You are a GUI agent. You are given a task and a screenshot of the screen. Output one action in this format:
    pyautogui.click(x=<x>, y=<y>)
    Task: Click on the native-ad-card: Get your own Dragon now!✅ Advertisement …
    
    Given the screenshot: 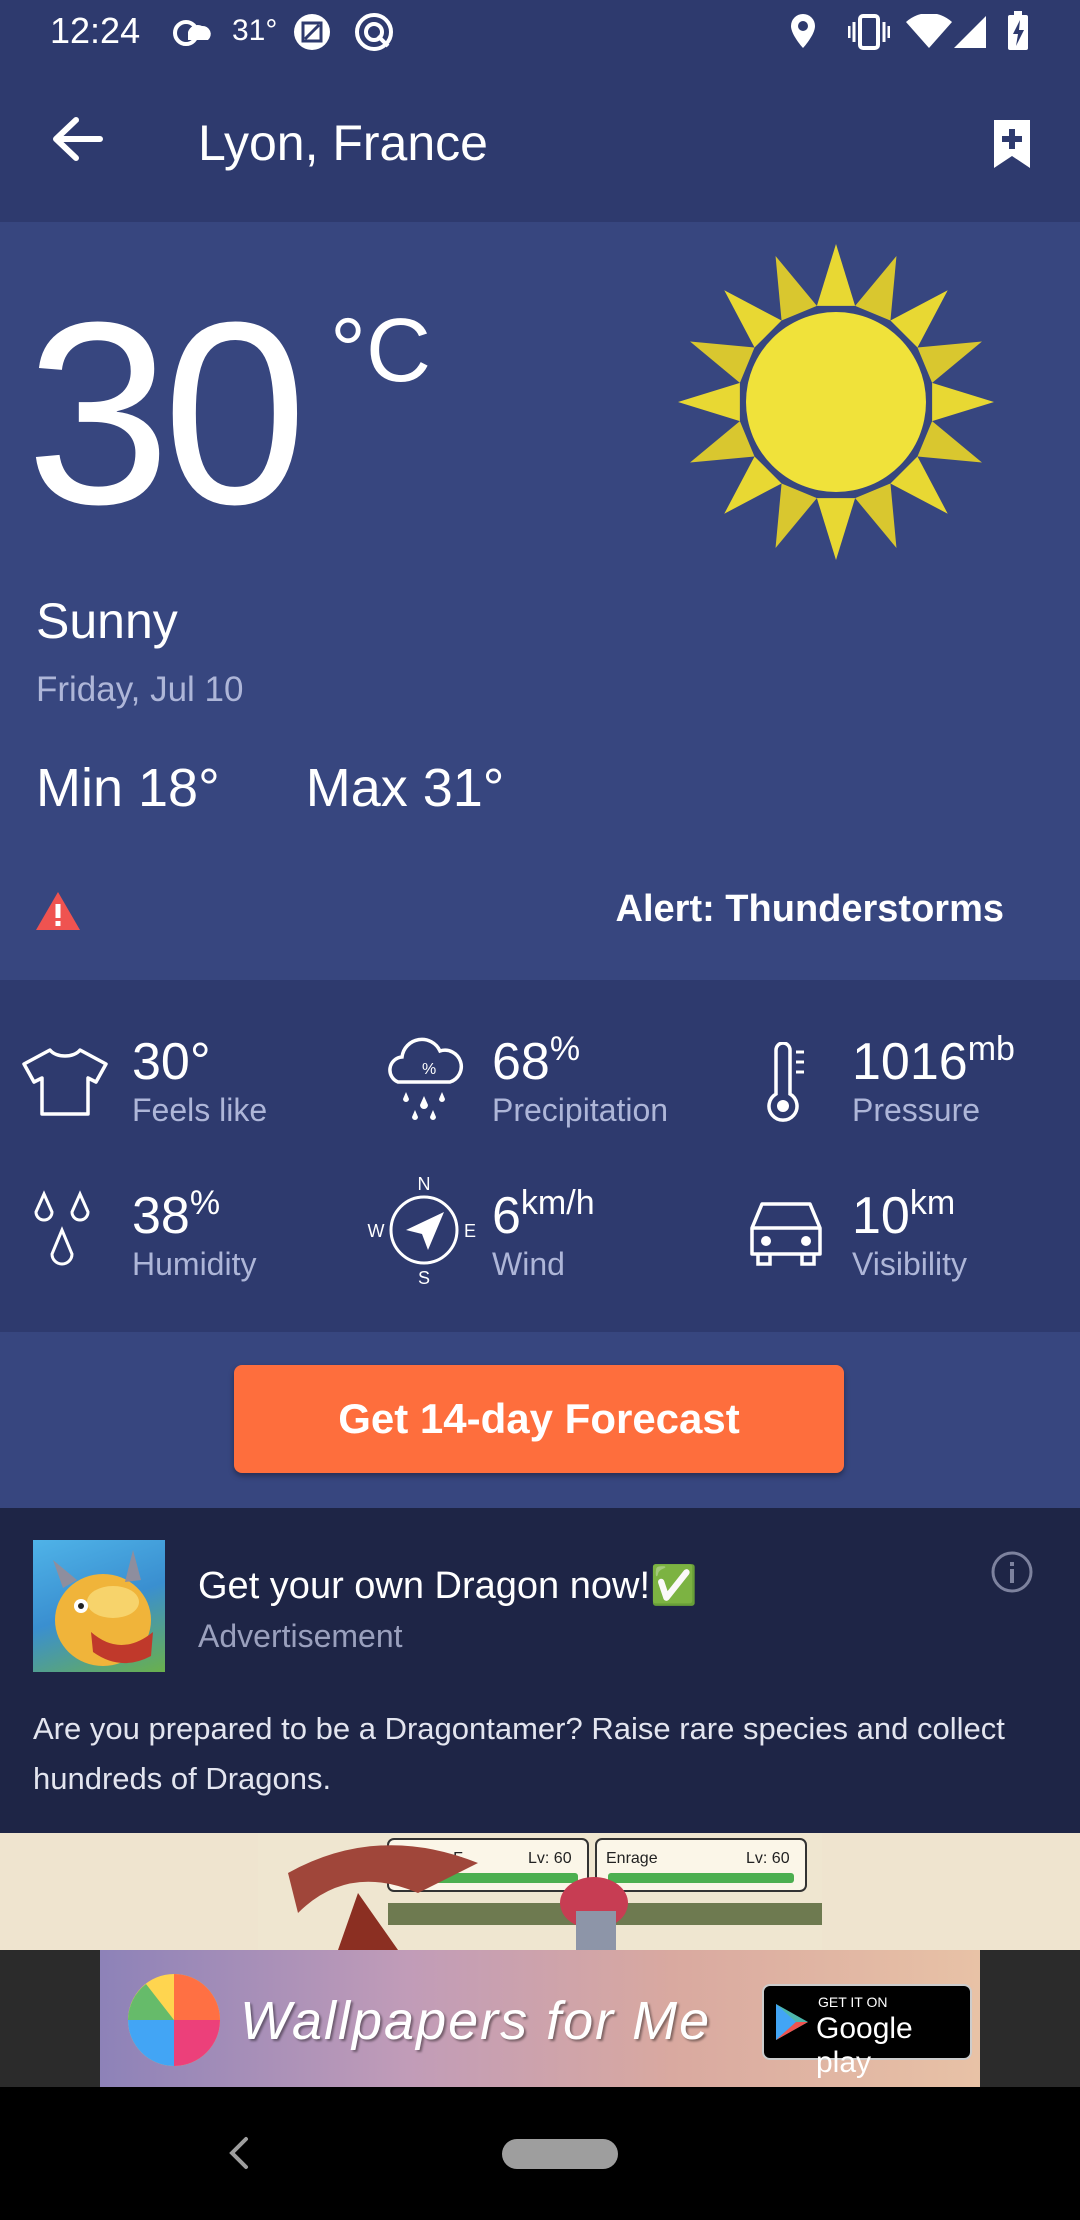 What is the action you would take?
    pyautogui.click(x=540, y=1670)
    